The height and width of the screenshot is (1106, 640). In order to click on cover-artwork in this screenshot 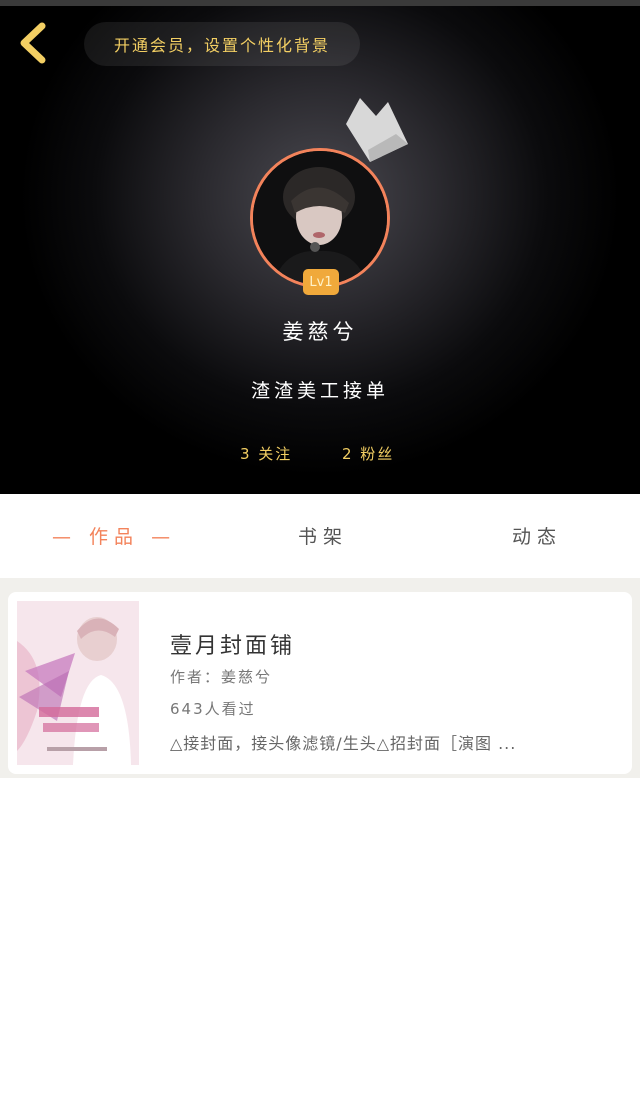, I will do `click(78, 683)`.